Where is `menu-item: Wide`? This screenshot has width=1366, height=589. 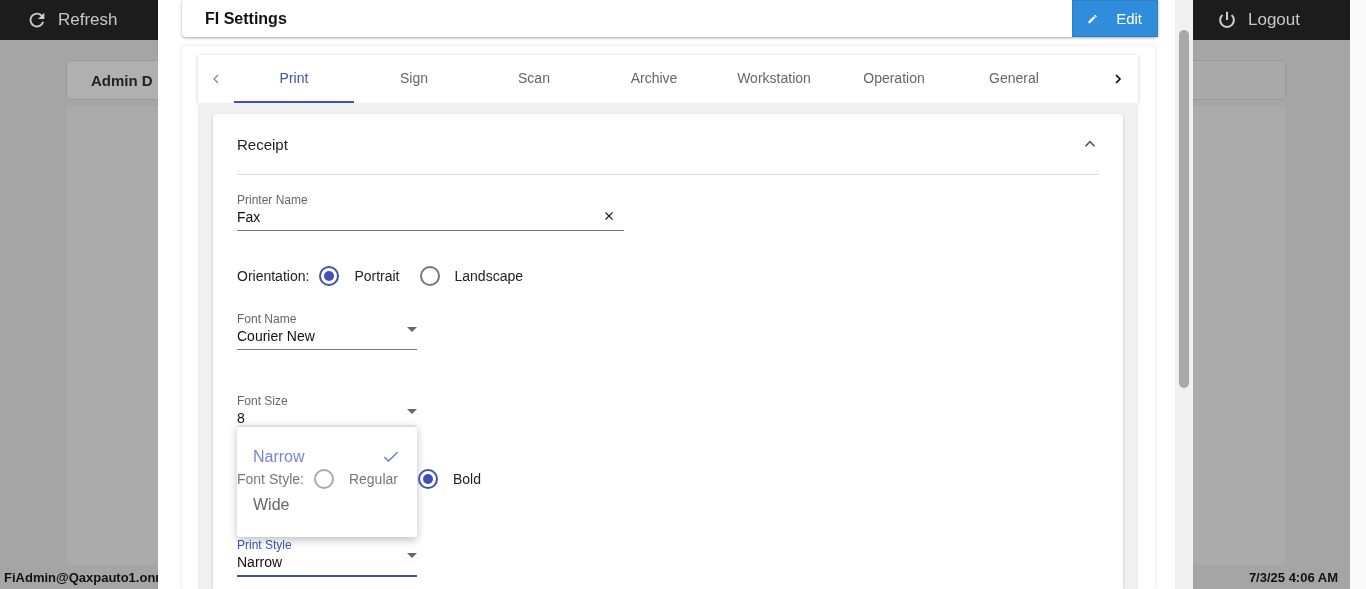 menu-item: Wide is located at coordinates (327, 505).